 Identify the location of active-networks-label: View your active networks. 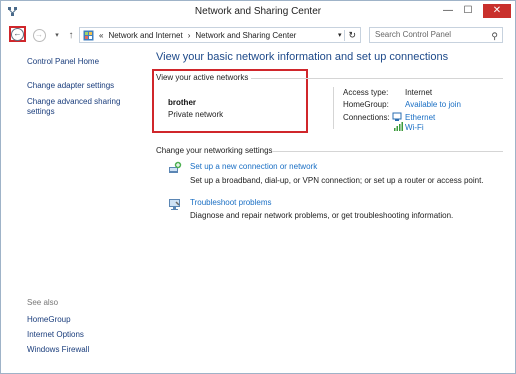
(202, 77).